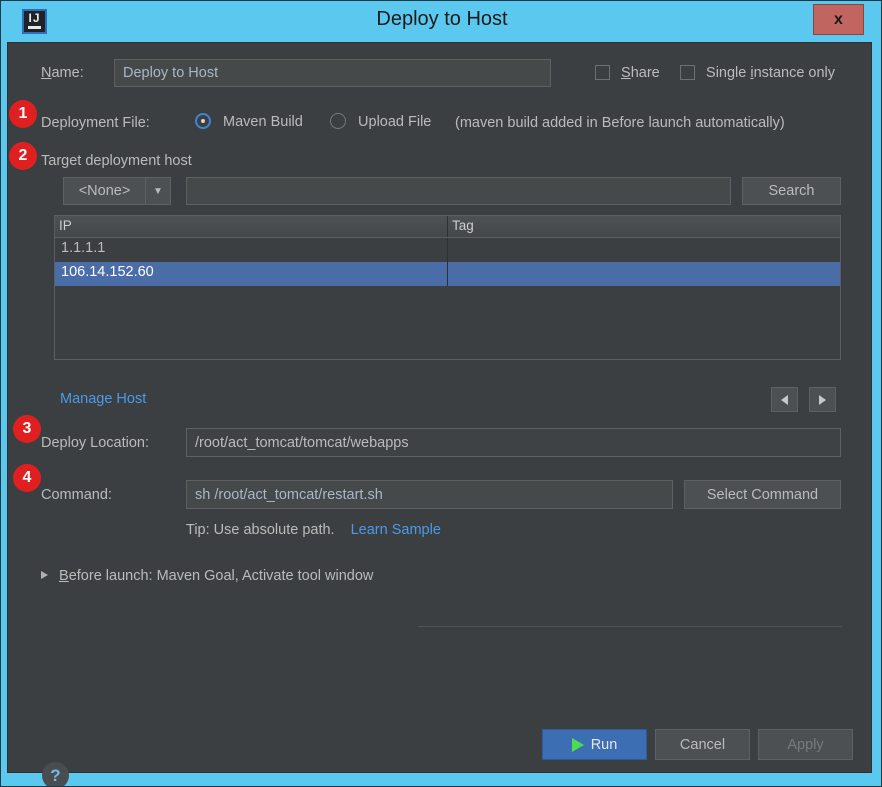  What do you see at coordinates (251, 226) in the screenshot?
I see `column-header-ip: IP` at bounding box center [251, 226].